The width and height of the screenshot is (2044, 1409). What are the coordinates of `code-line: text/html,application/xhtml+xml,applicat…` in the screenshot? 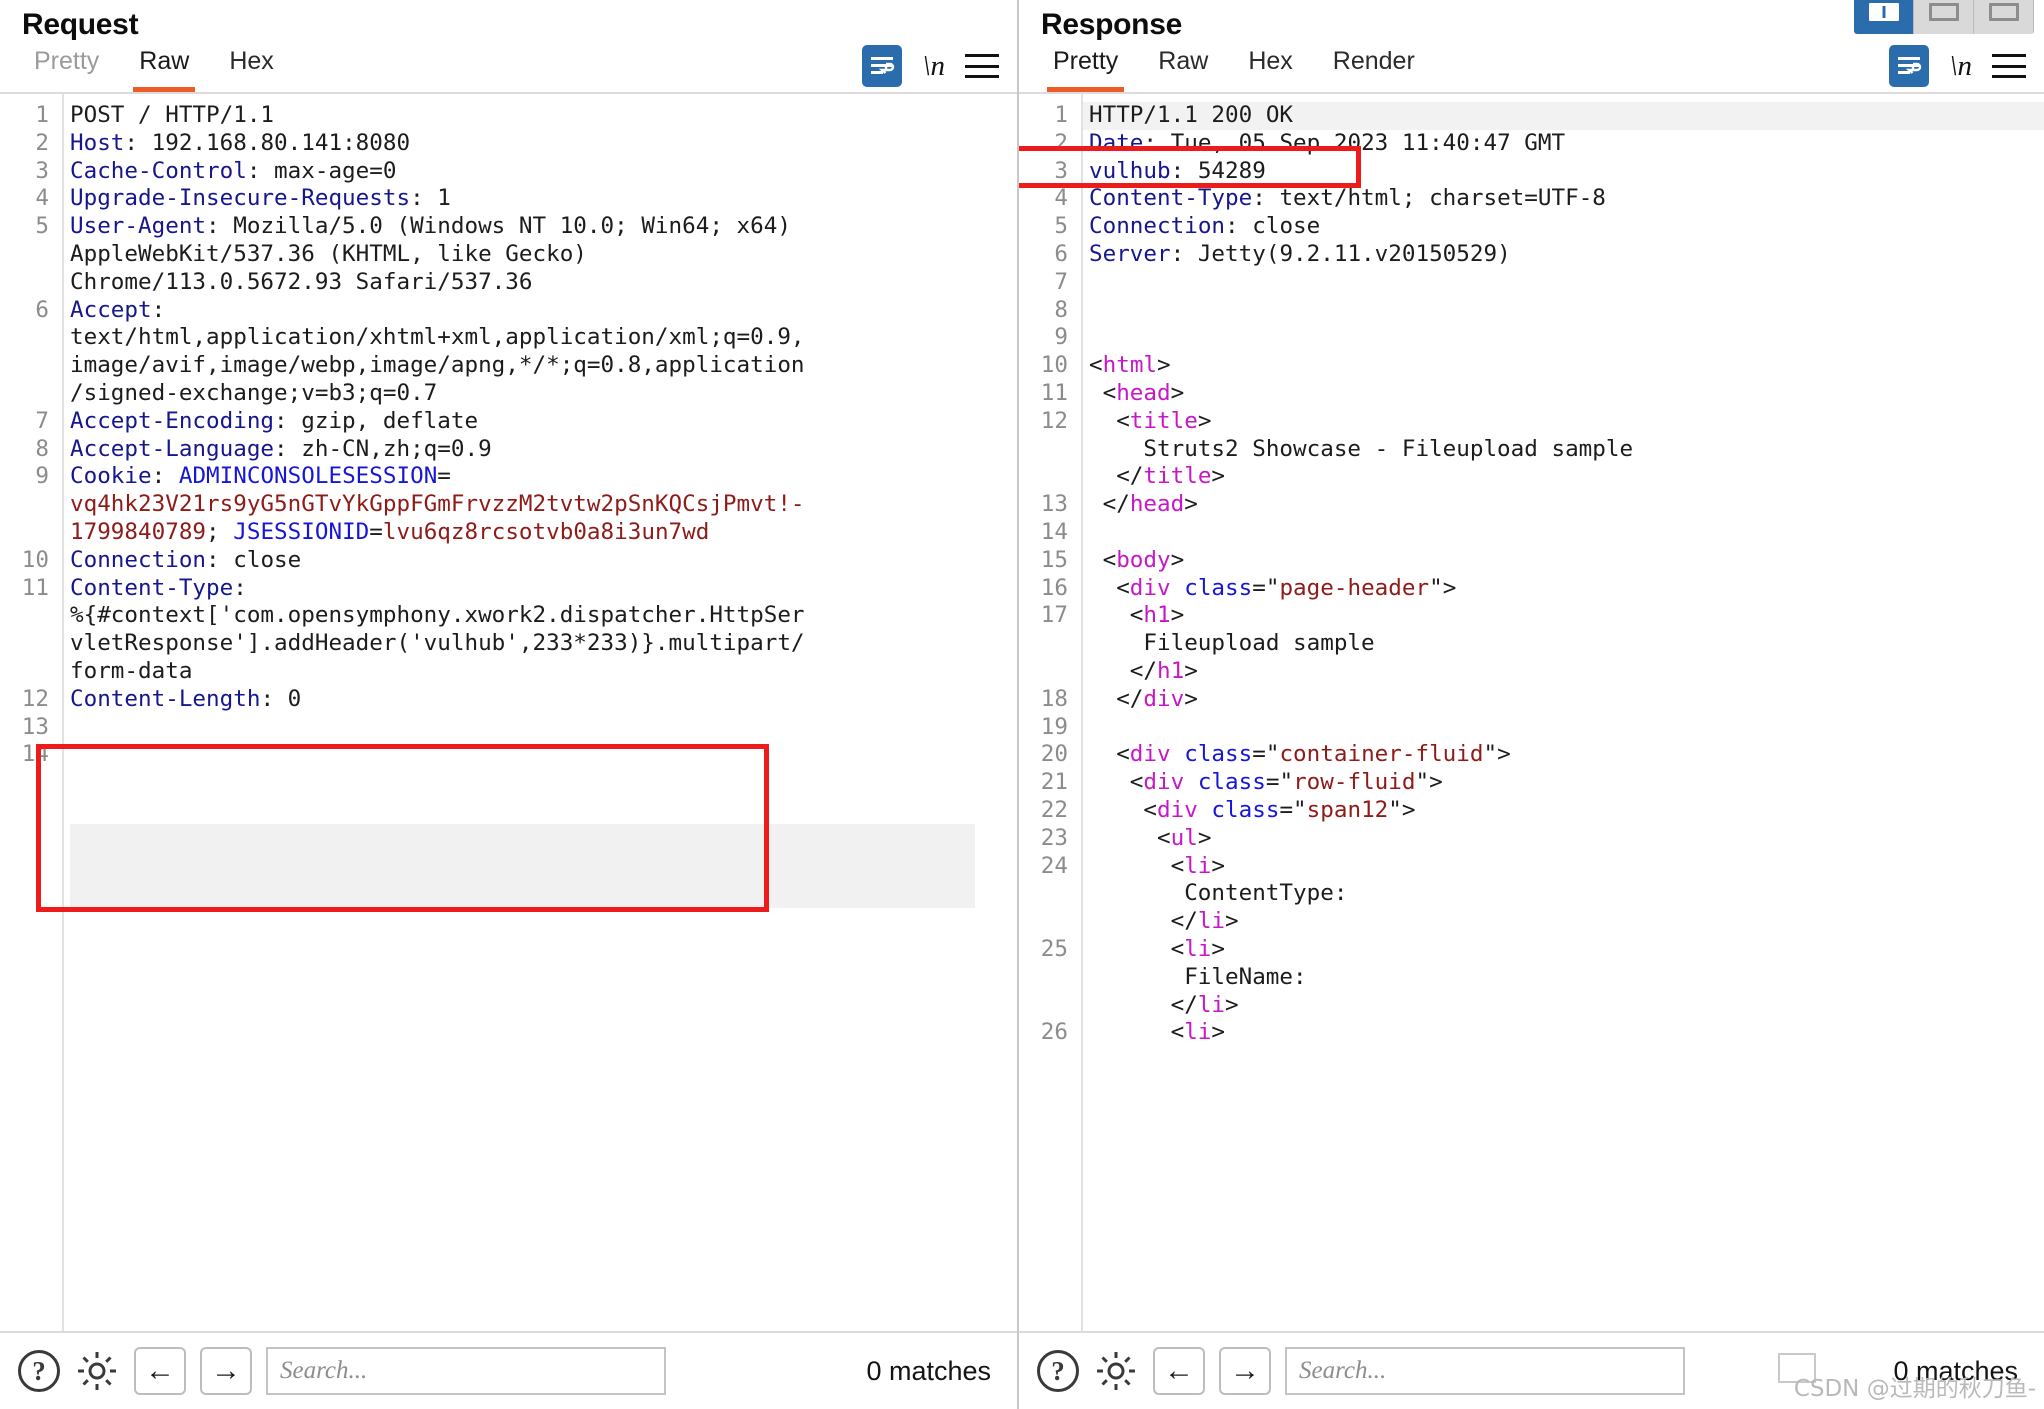 It's located at (543, 338).